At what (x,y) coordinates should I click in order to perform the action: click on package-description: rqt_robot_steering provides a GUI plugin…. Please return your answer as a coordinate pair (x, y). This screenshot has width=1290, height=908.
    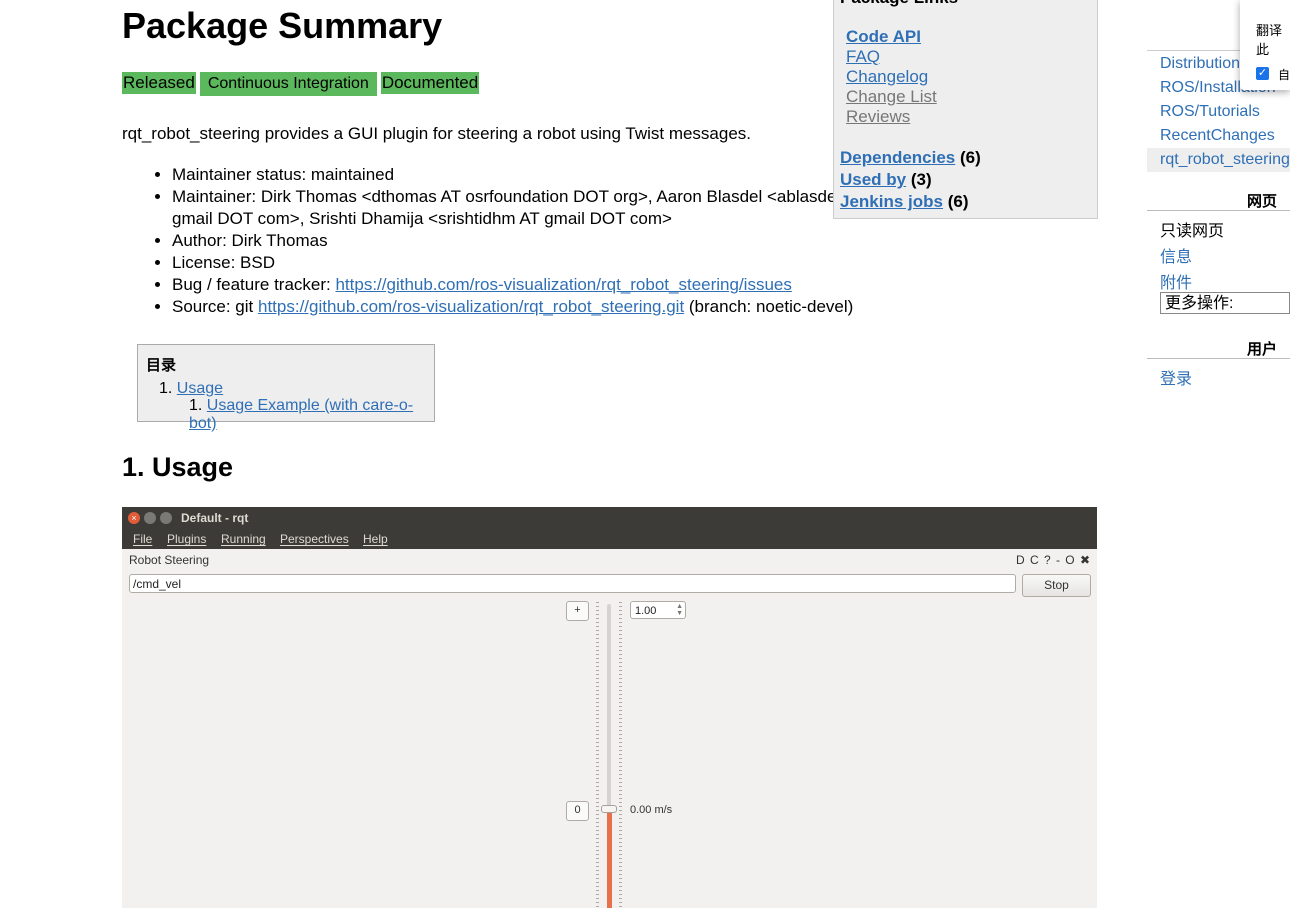
    Looking at the image, I should click on (437, 133).